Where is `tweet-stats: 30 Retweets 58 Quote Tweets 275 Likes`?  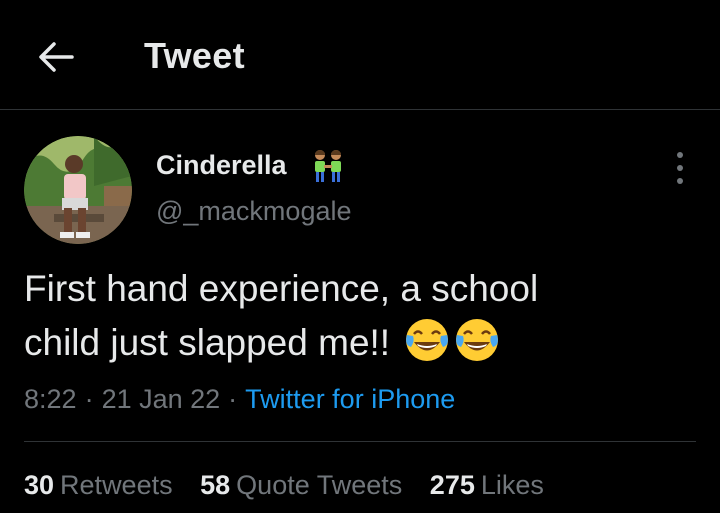 tweet-stats: 30 Retweets 58 Quote Tweets 275 Likes is located at coordinates (294, 485).